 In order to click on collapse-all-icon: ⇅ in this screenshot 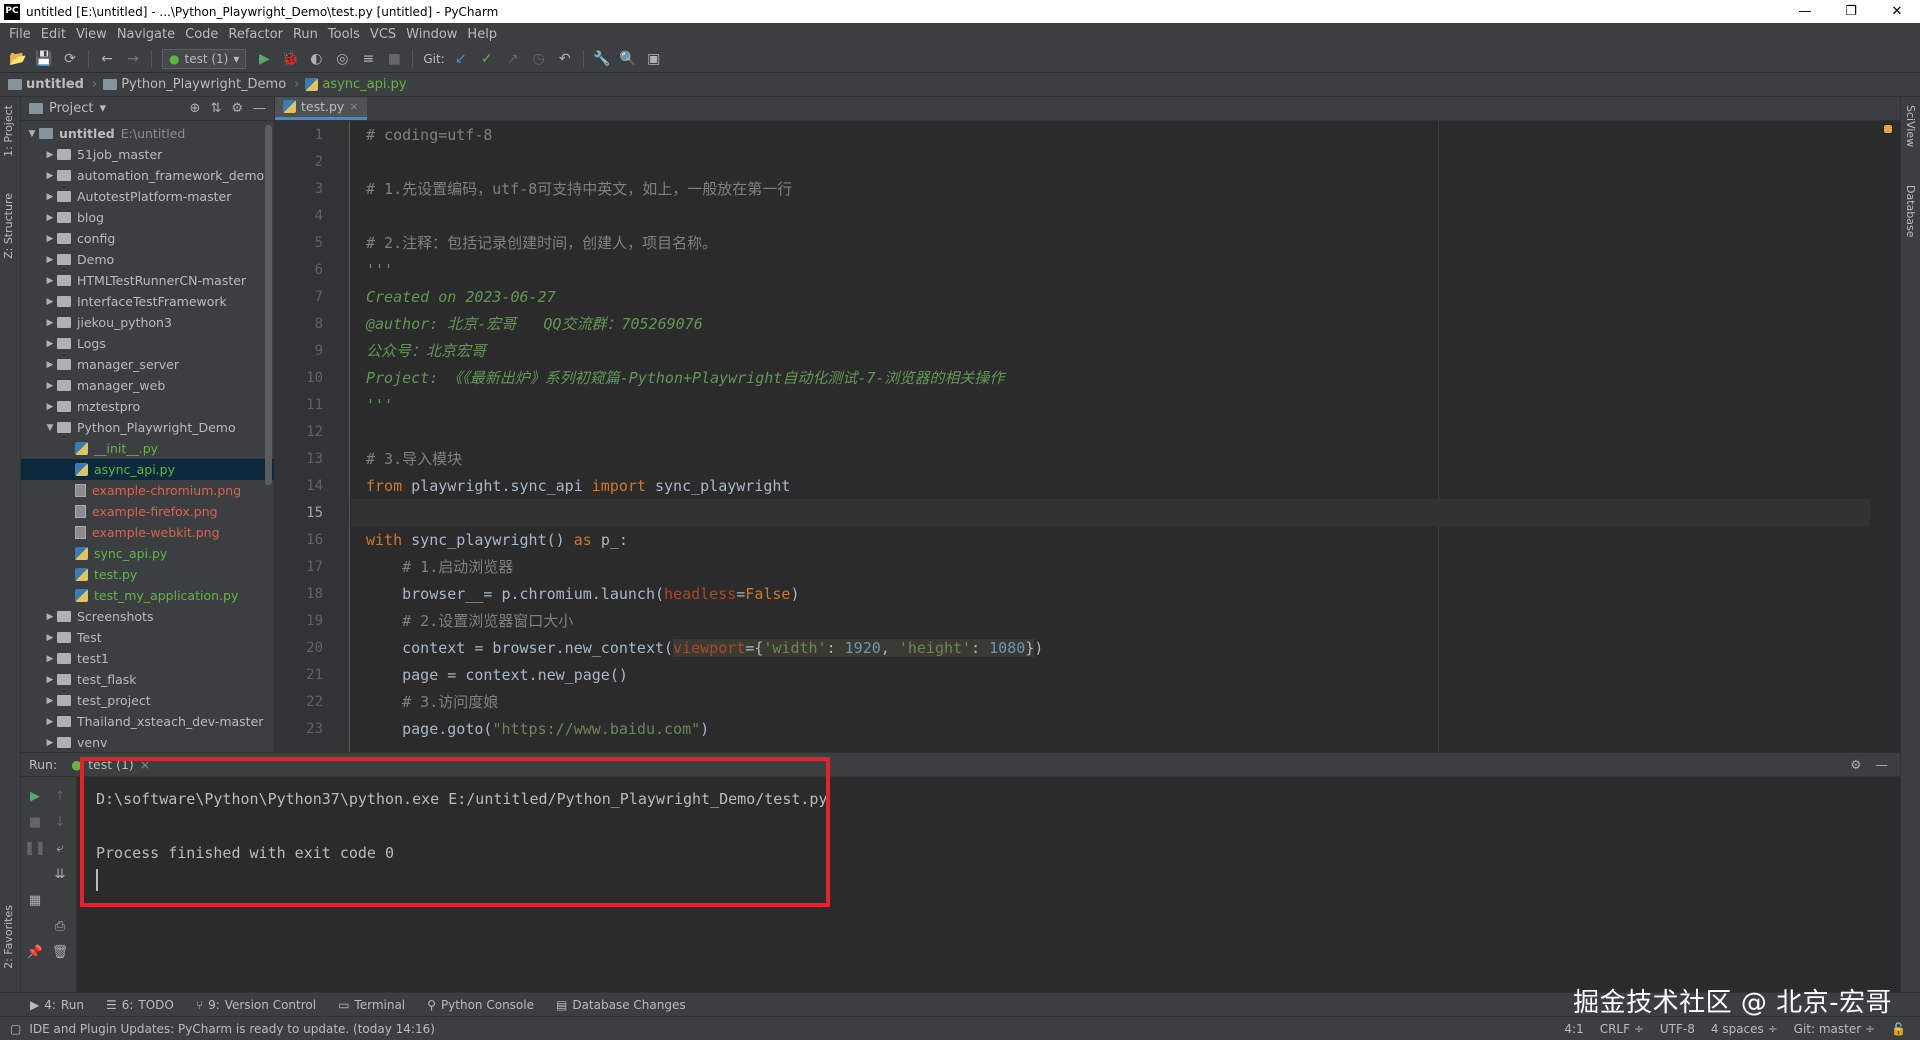, I will do `click(215, 108)`.